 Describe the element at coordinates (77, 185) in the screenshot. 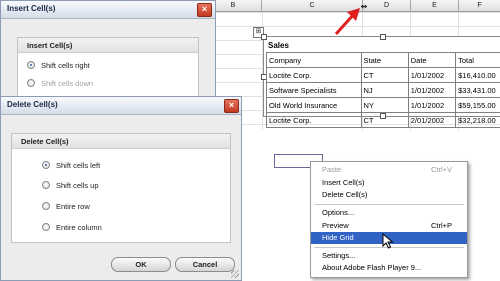

I see `radio-label: Shift cells up` at that location.